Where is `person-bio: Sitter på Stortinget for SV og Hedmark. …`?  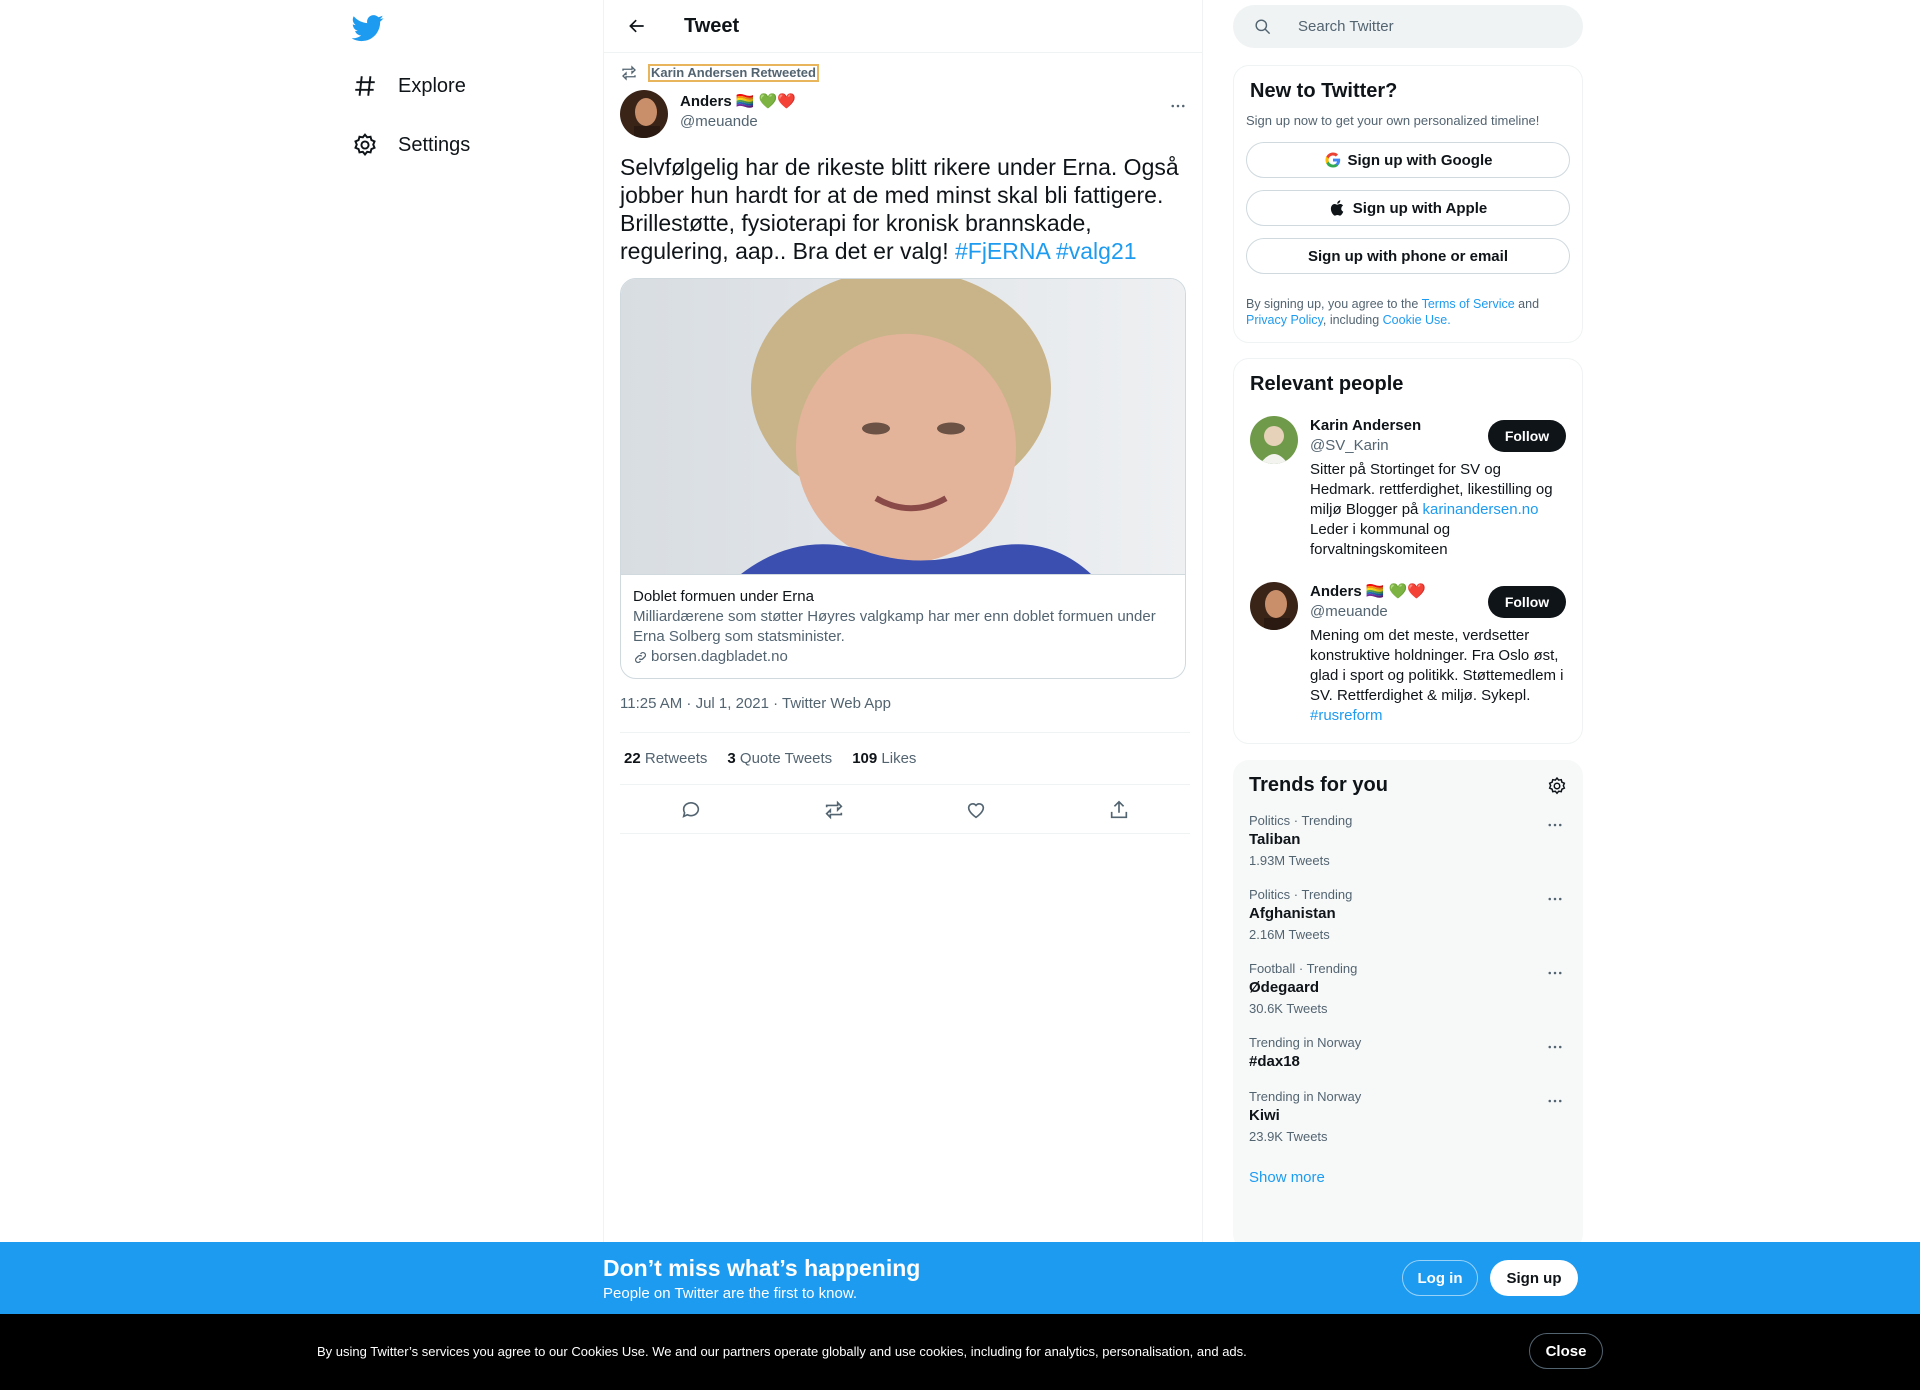
person-bio: Sitter på Stortinget for SV og Hedmark. … is located at coordinates (1431, 509).